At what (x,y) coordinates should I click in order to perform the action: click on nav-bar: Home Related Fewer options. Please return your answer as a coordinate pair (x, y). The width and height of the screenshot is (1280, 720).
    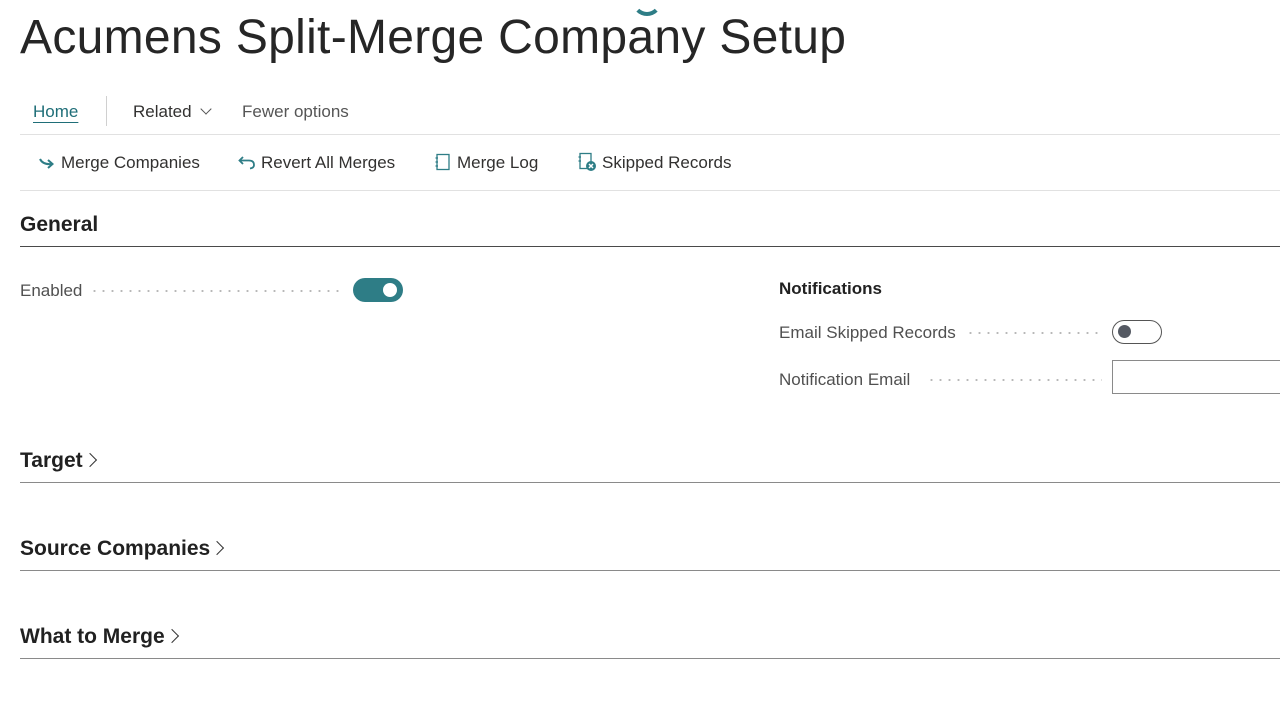
    Looking at the image, I should click on (650, 115).